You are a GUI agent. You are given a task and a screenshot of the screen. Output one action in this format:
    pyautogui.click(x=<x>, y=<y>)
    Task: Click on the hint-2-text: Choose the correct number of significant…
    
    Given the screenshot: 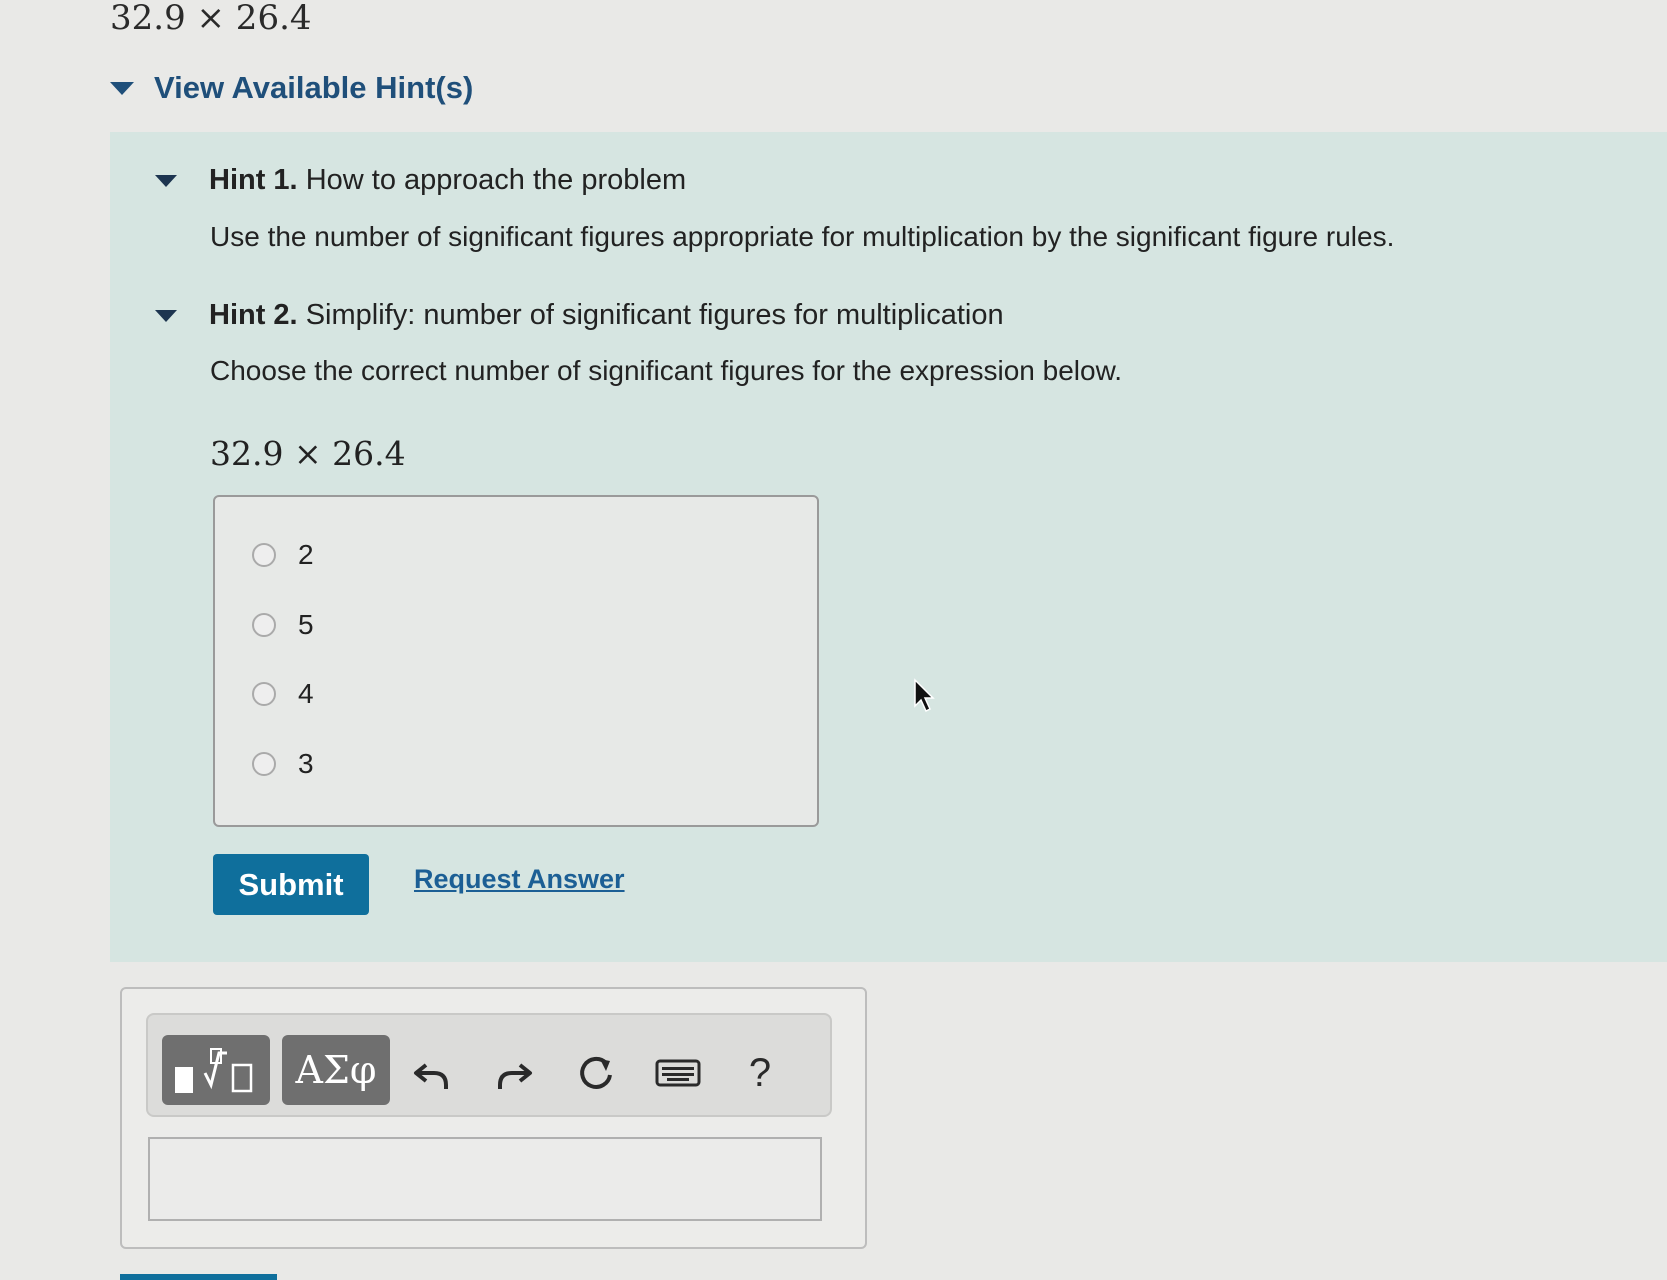 What is the action you would take?
    pyautogui.click(x=666, y=370)
    